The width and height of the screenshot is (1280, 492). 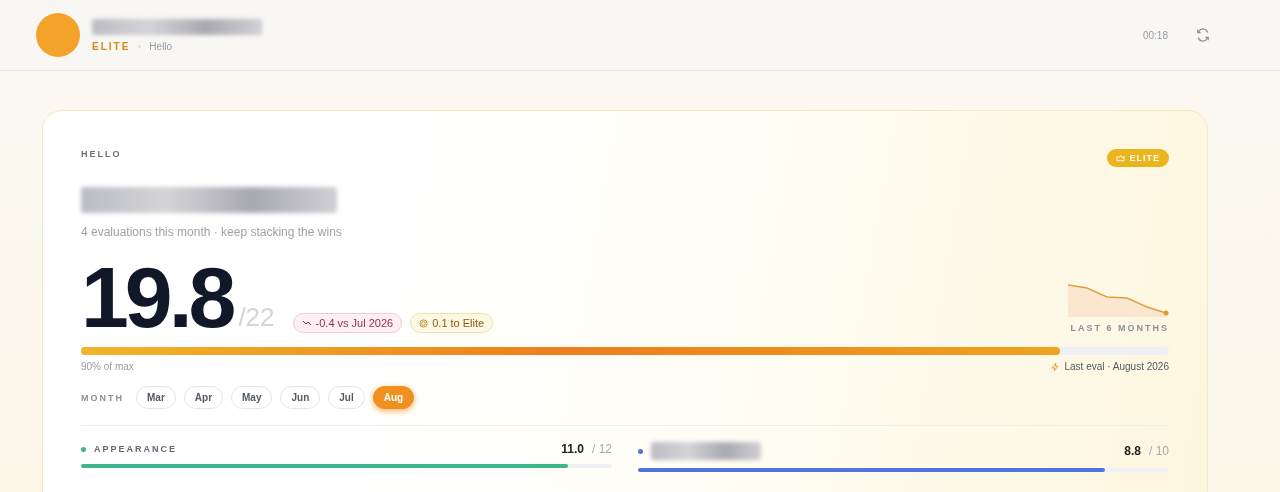 I want to click on target-icon, so click(x=424, y=323).